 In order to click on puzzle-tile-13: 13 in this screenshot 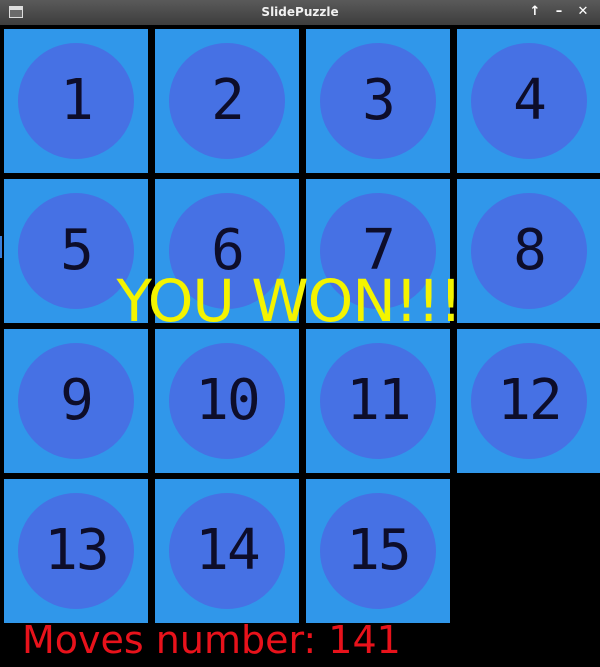, I will do `click(76, 551)`.